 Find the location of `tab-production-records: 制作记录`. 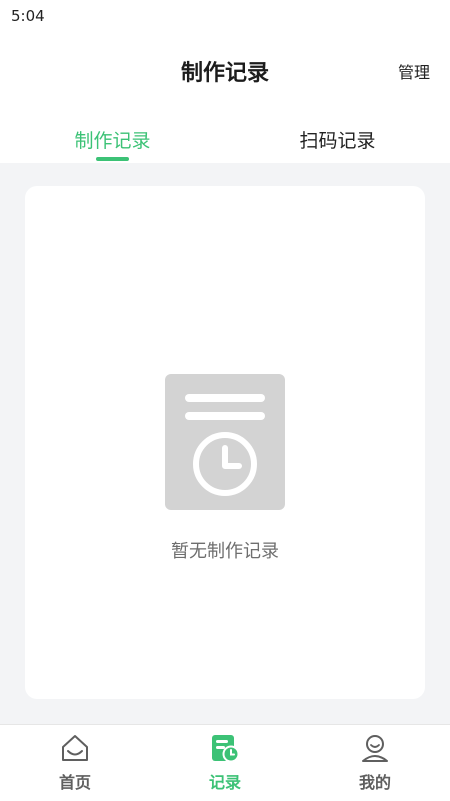

tab-production-records: 制作记录 is located at coordinates (112, 139).